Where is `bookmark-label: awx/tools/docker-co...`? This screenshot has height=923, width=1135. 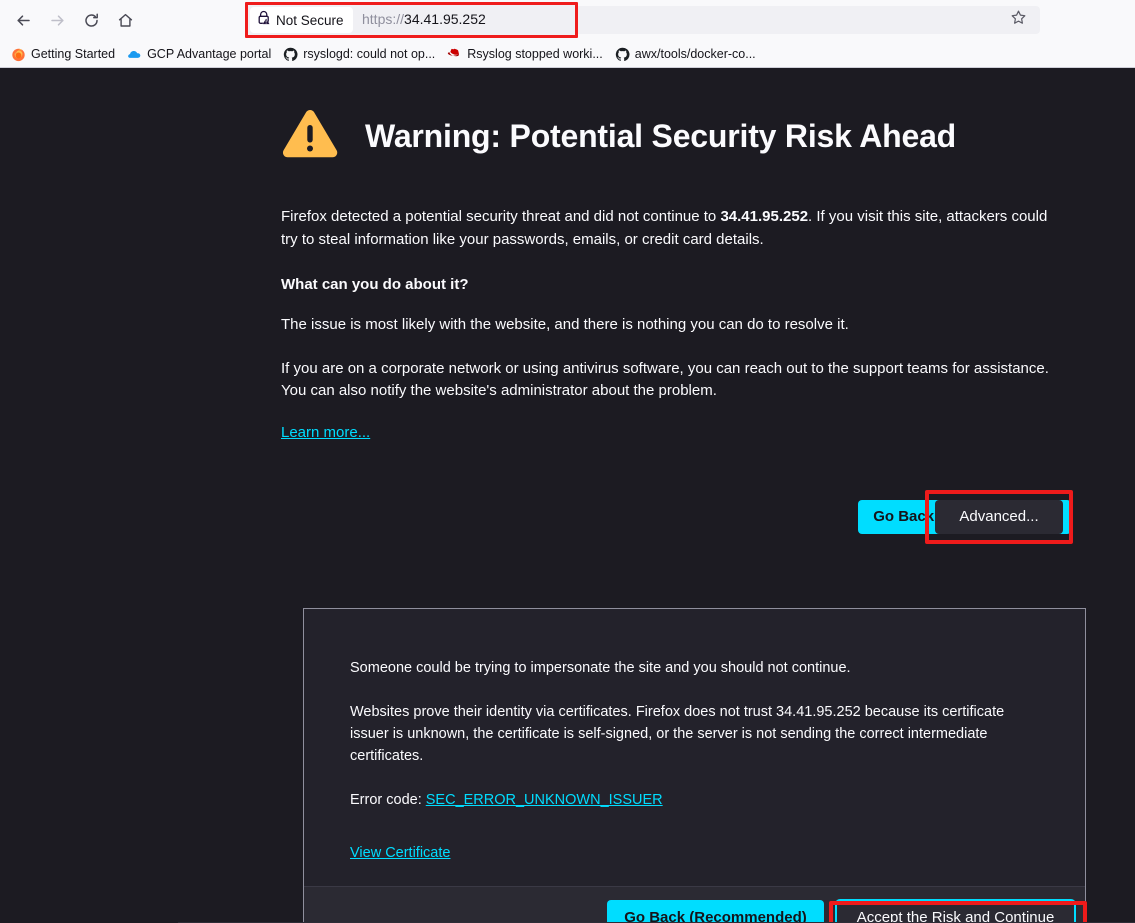
bookmark-label: awx/tools/docker-co... is located at coordinates (695, 54).